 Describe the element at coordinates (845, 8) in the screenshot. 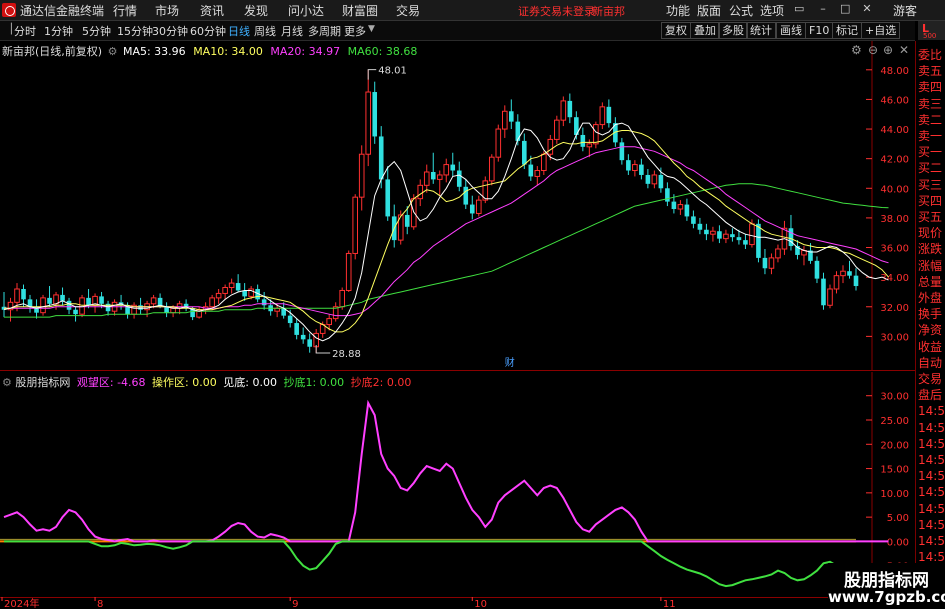

I see `maximize-icon: □` at that location.